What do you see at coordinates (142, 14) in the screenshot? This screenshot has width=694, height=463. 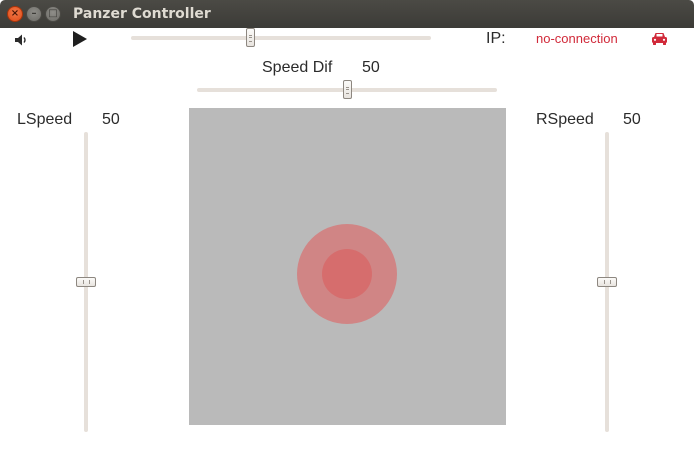 I see `window-title: Panzer Controller` at bounding box center [142, 14].